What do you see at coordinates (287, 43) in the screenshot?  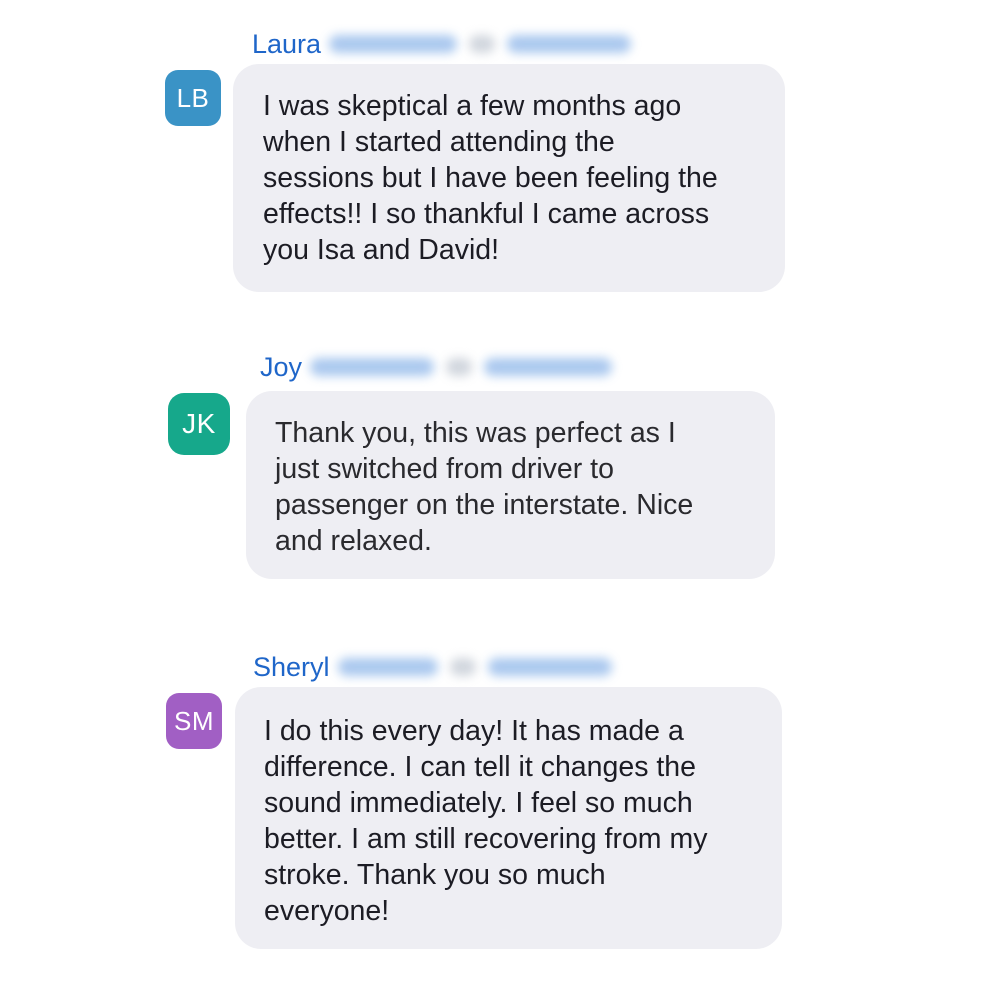 I see `sender-name: Laura` at bounding box center [287, 43].